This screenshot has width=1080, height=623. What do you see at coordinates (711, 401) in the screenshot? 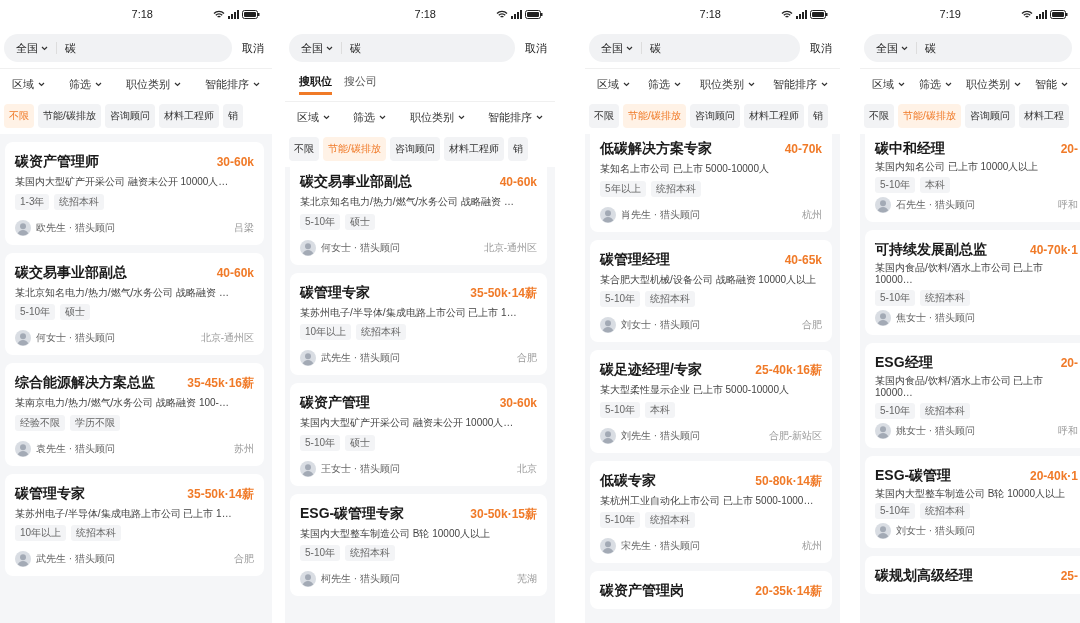
I see `job-card: 碳足迹经理/专家 25-40k·16薪 某大型柔性显示企业 已上市 5000-10000人 5-10年 本科 刘先生 · 猎头顾问 合肥-新站区` at bounding box center [711, 401].